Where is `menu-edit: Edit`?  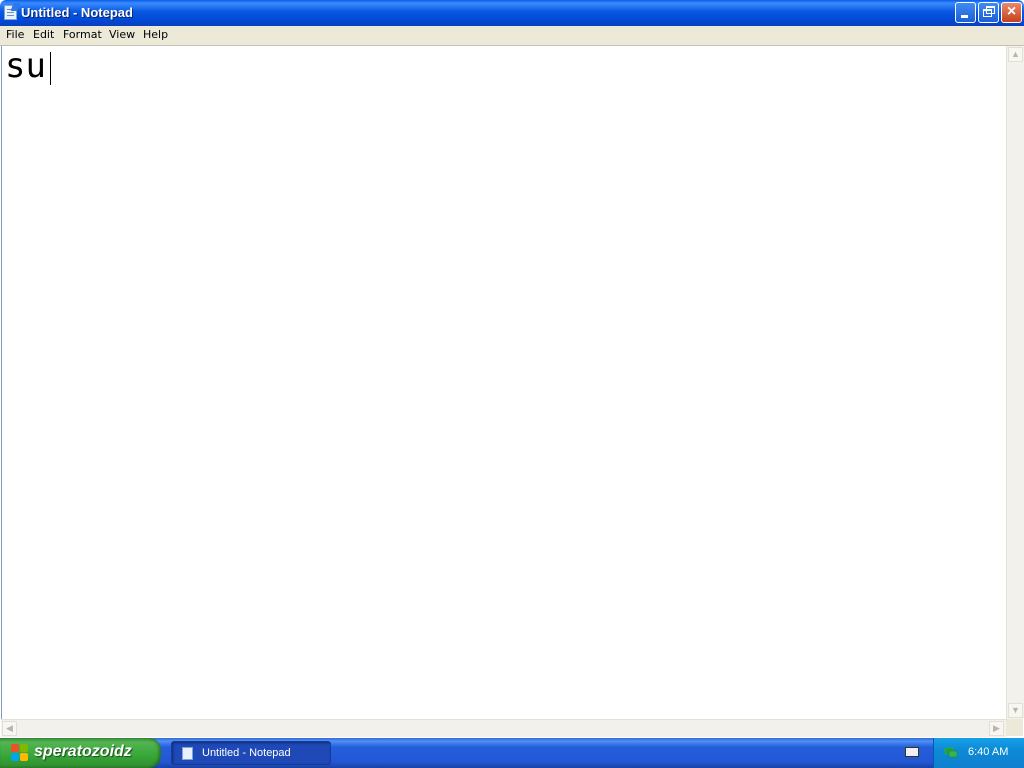 menu-edit: Edit is located at coordinates (43, 34).